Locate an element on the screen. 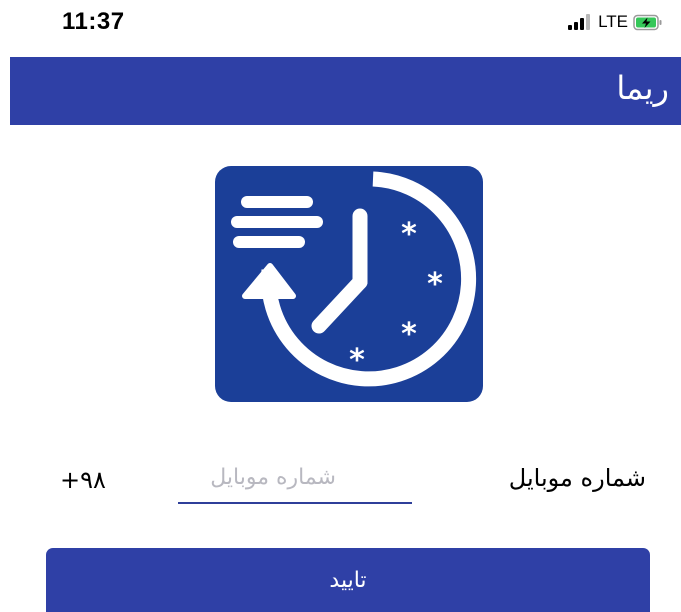 The height and width of the screenshot is (612, 681). app-bar: ریما is located at coordinates (345, 91).